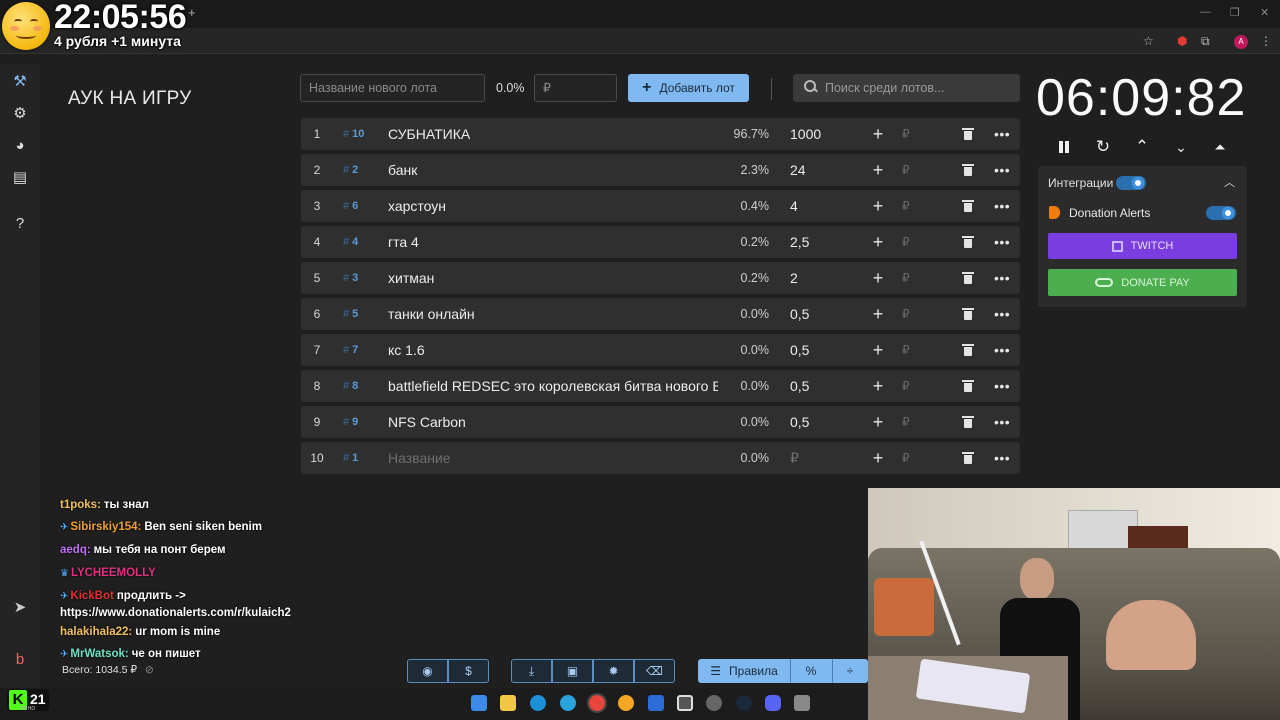  What do you see at coordinates (553, 278) in the screenshot?
I see `lot-name: хитман` at bounding box center [553, 278].